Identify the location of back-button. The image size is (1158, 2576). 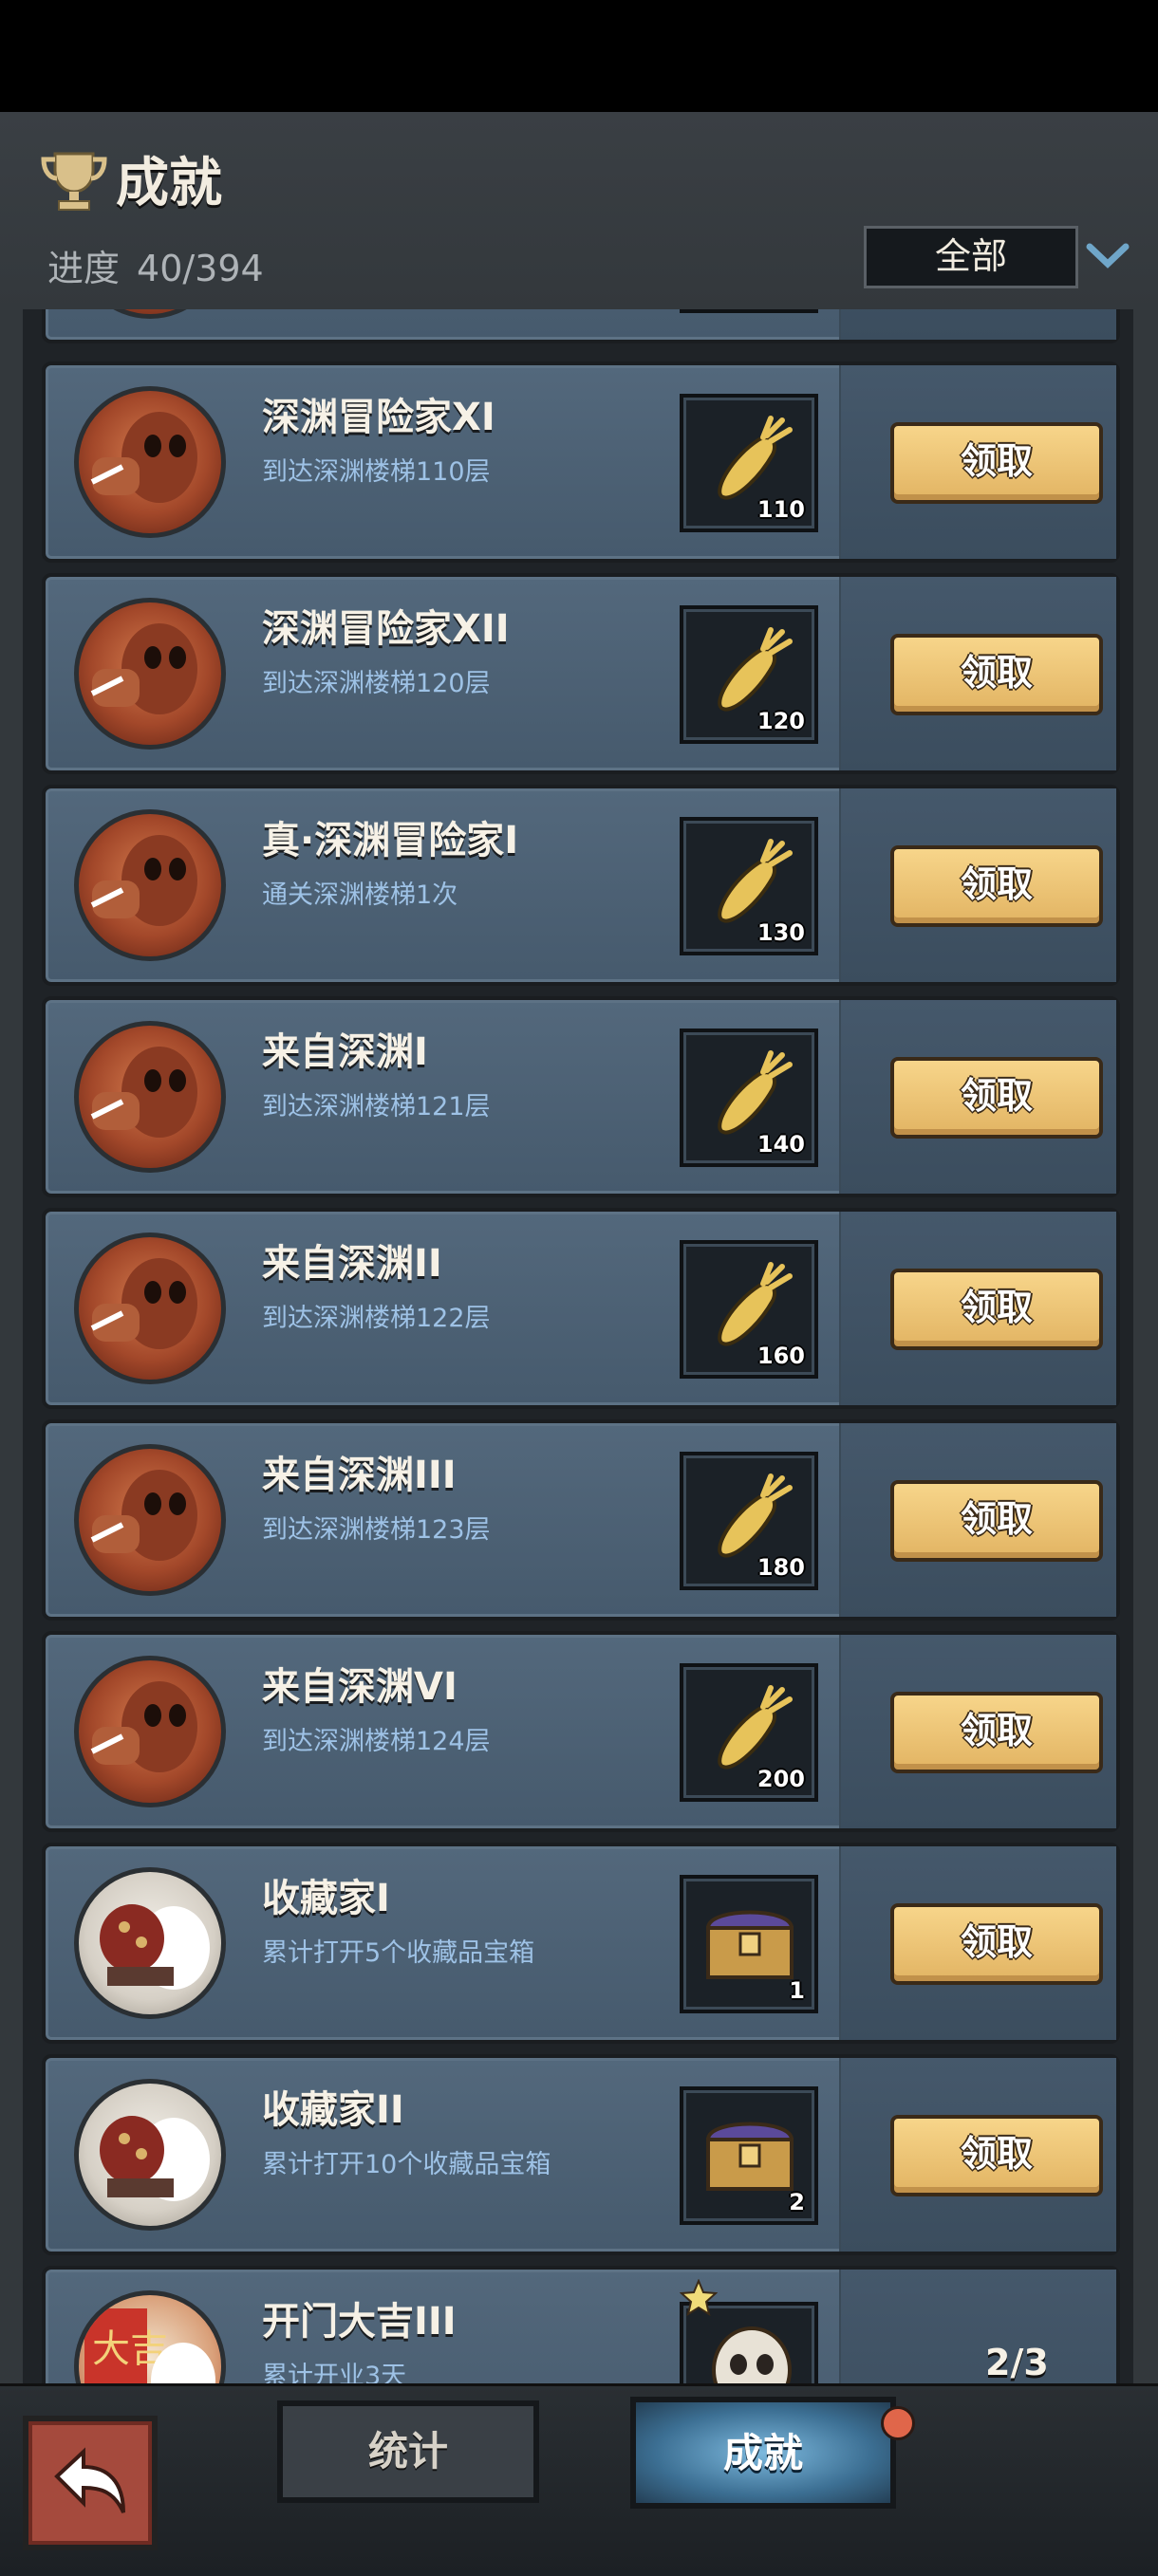
(90, 2483).